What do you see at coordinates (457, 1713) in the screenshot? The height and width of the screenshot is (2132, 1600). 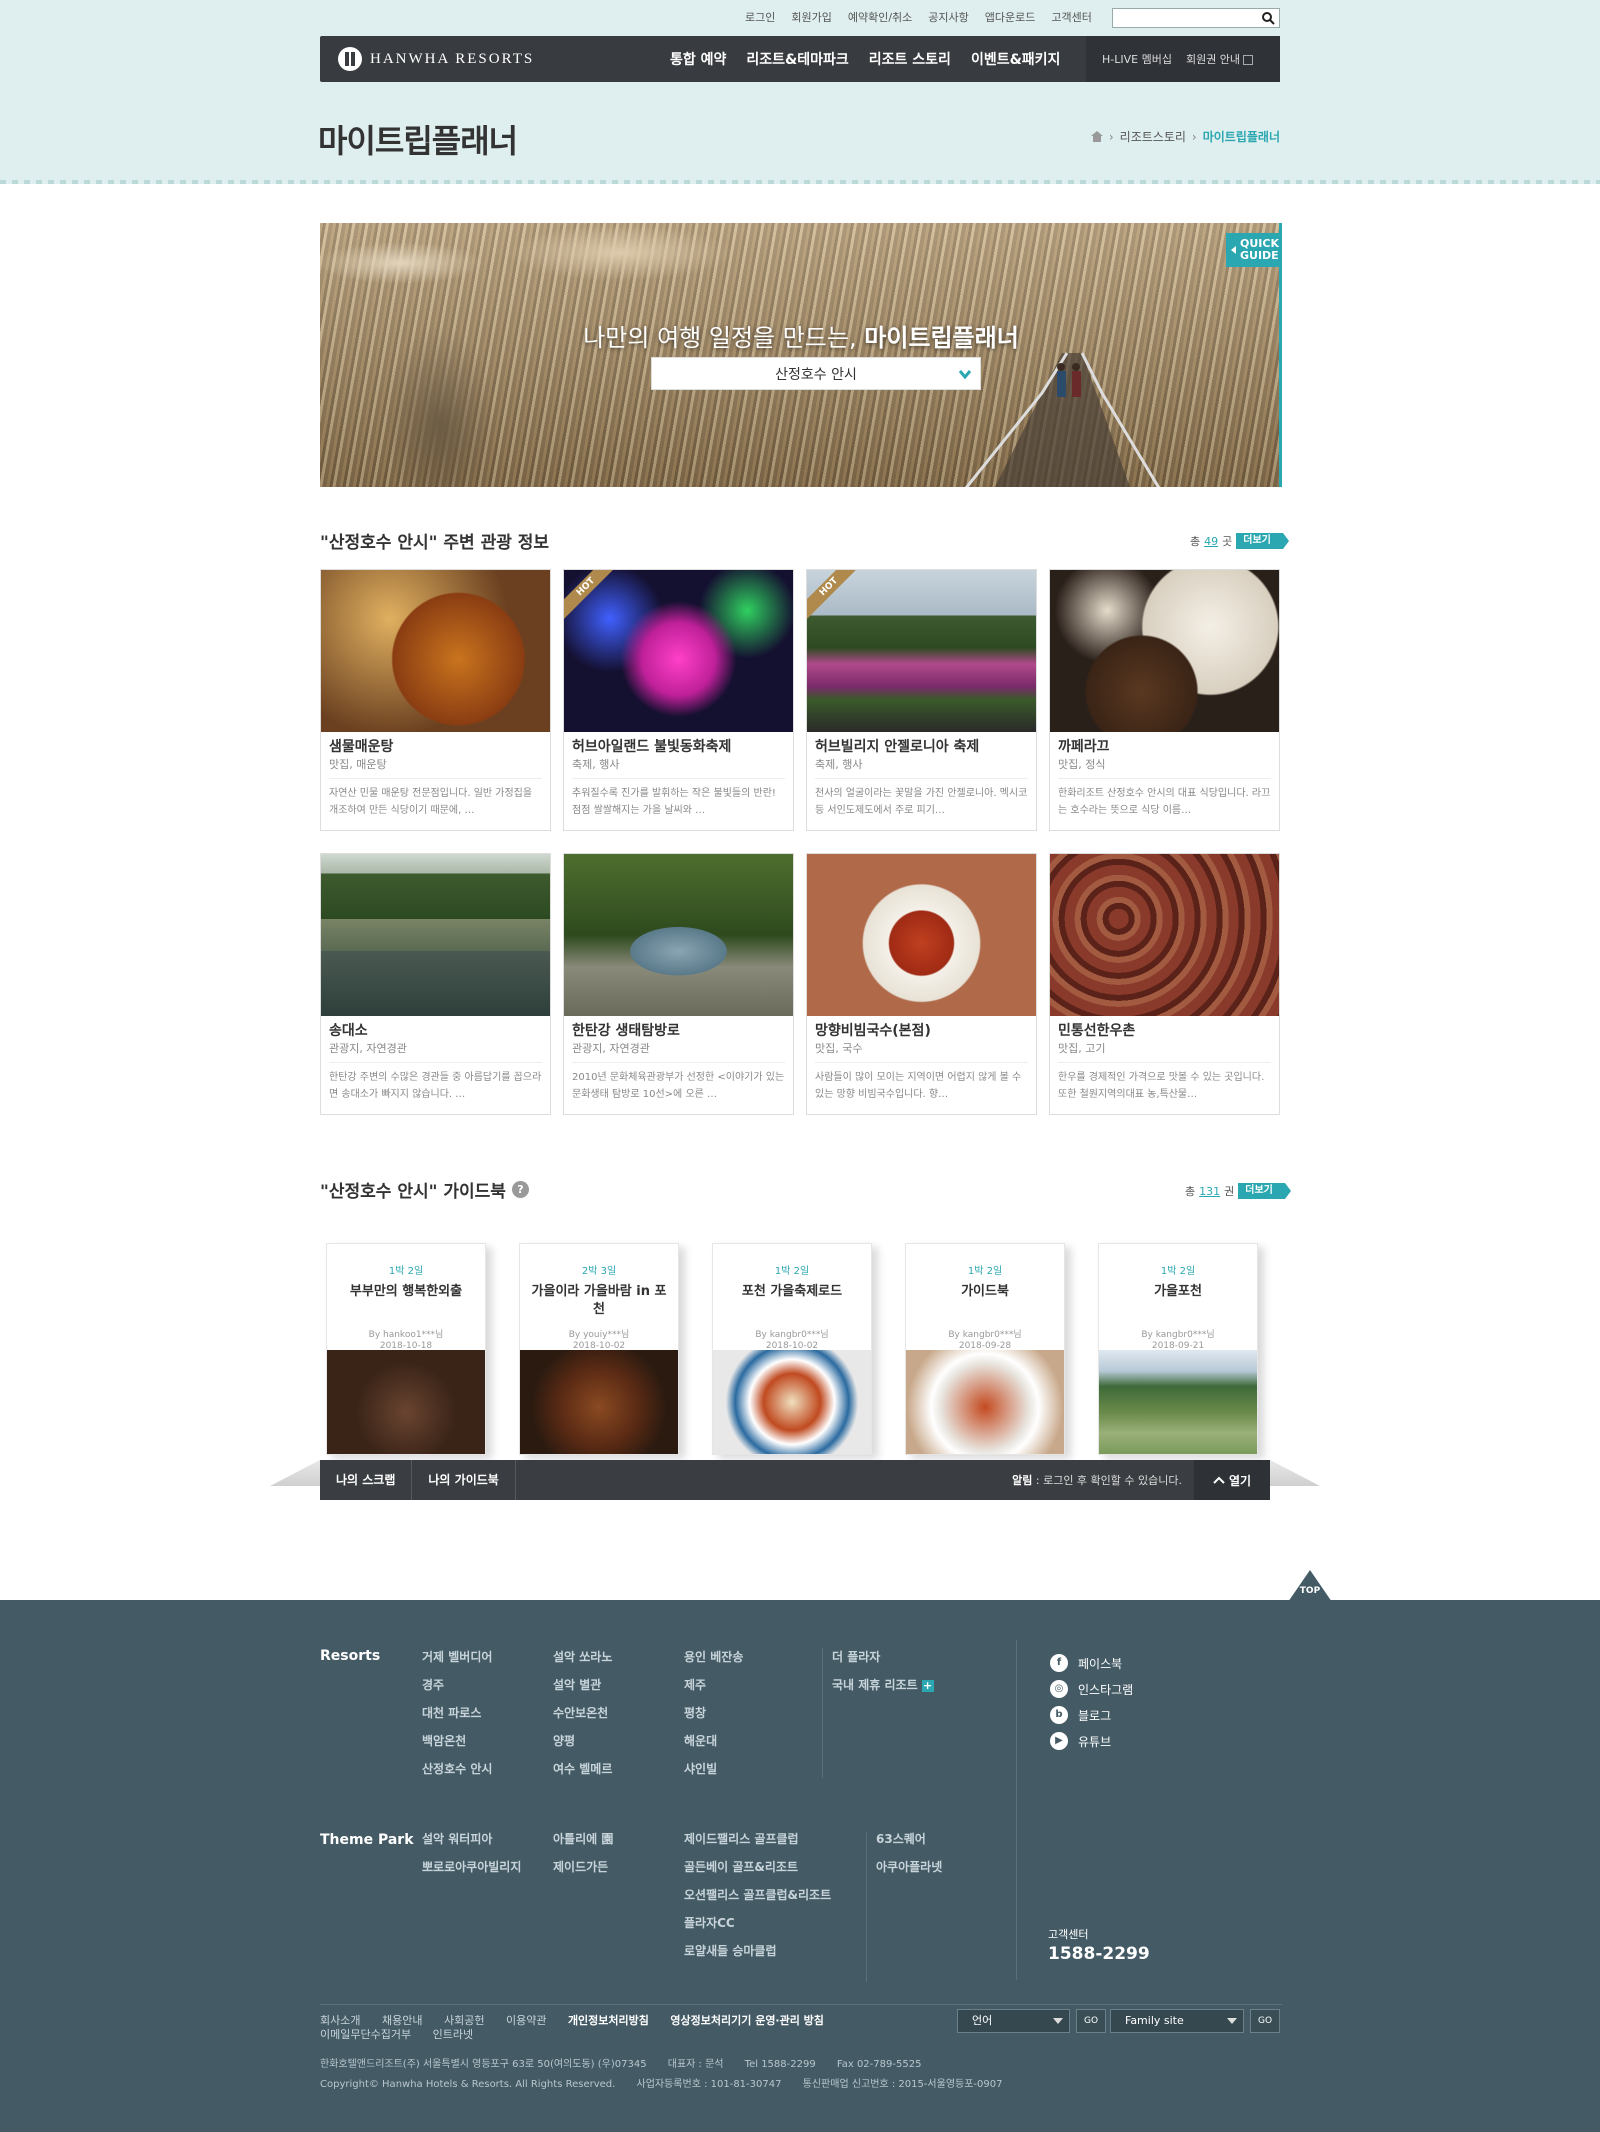 I see `footer-link: 대천 파로스` at bounding box center [457, 1713].